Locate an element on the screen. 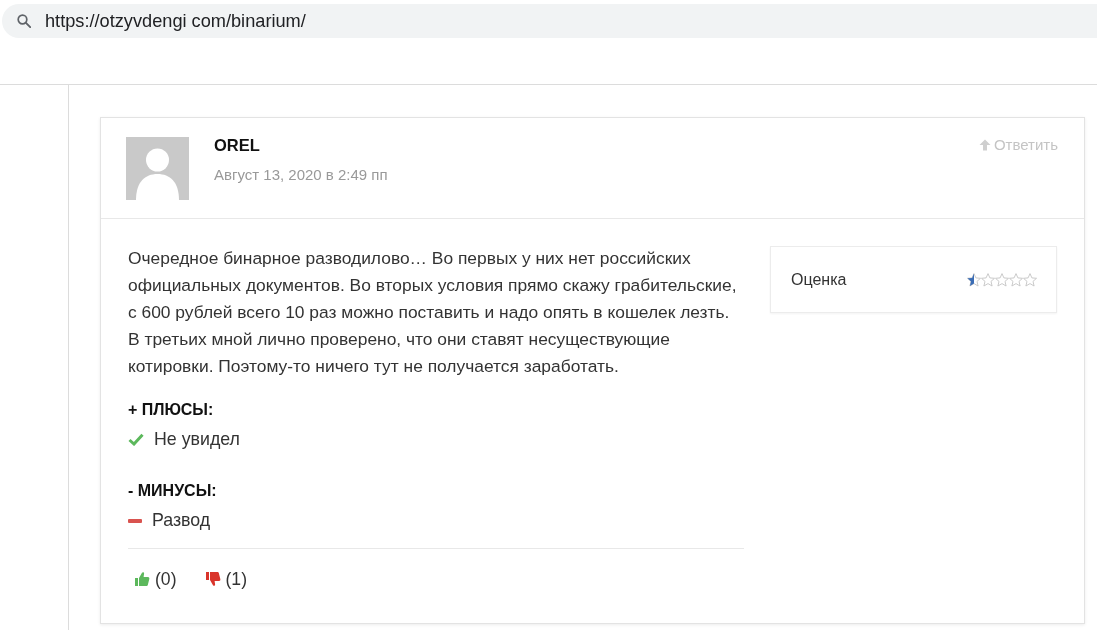 The image size is (1097, 630). thumbs-up-icon is located at coordinates (142, 579).